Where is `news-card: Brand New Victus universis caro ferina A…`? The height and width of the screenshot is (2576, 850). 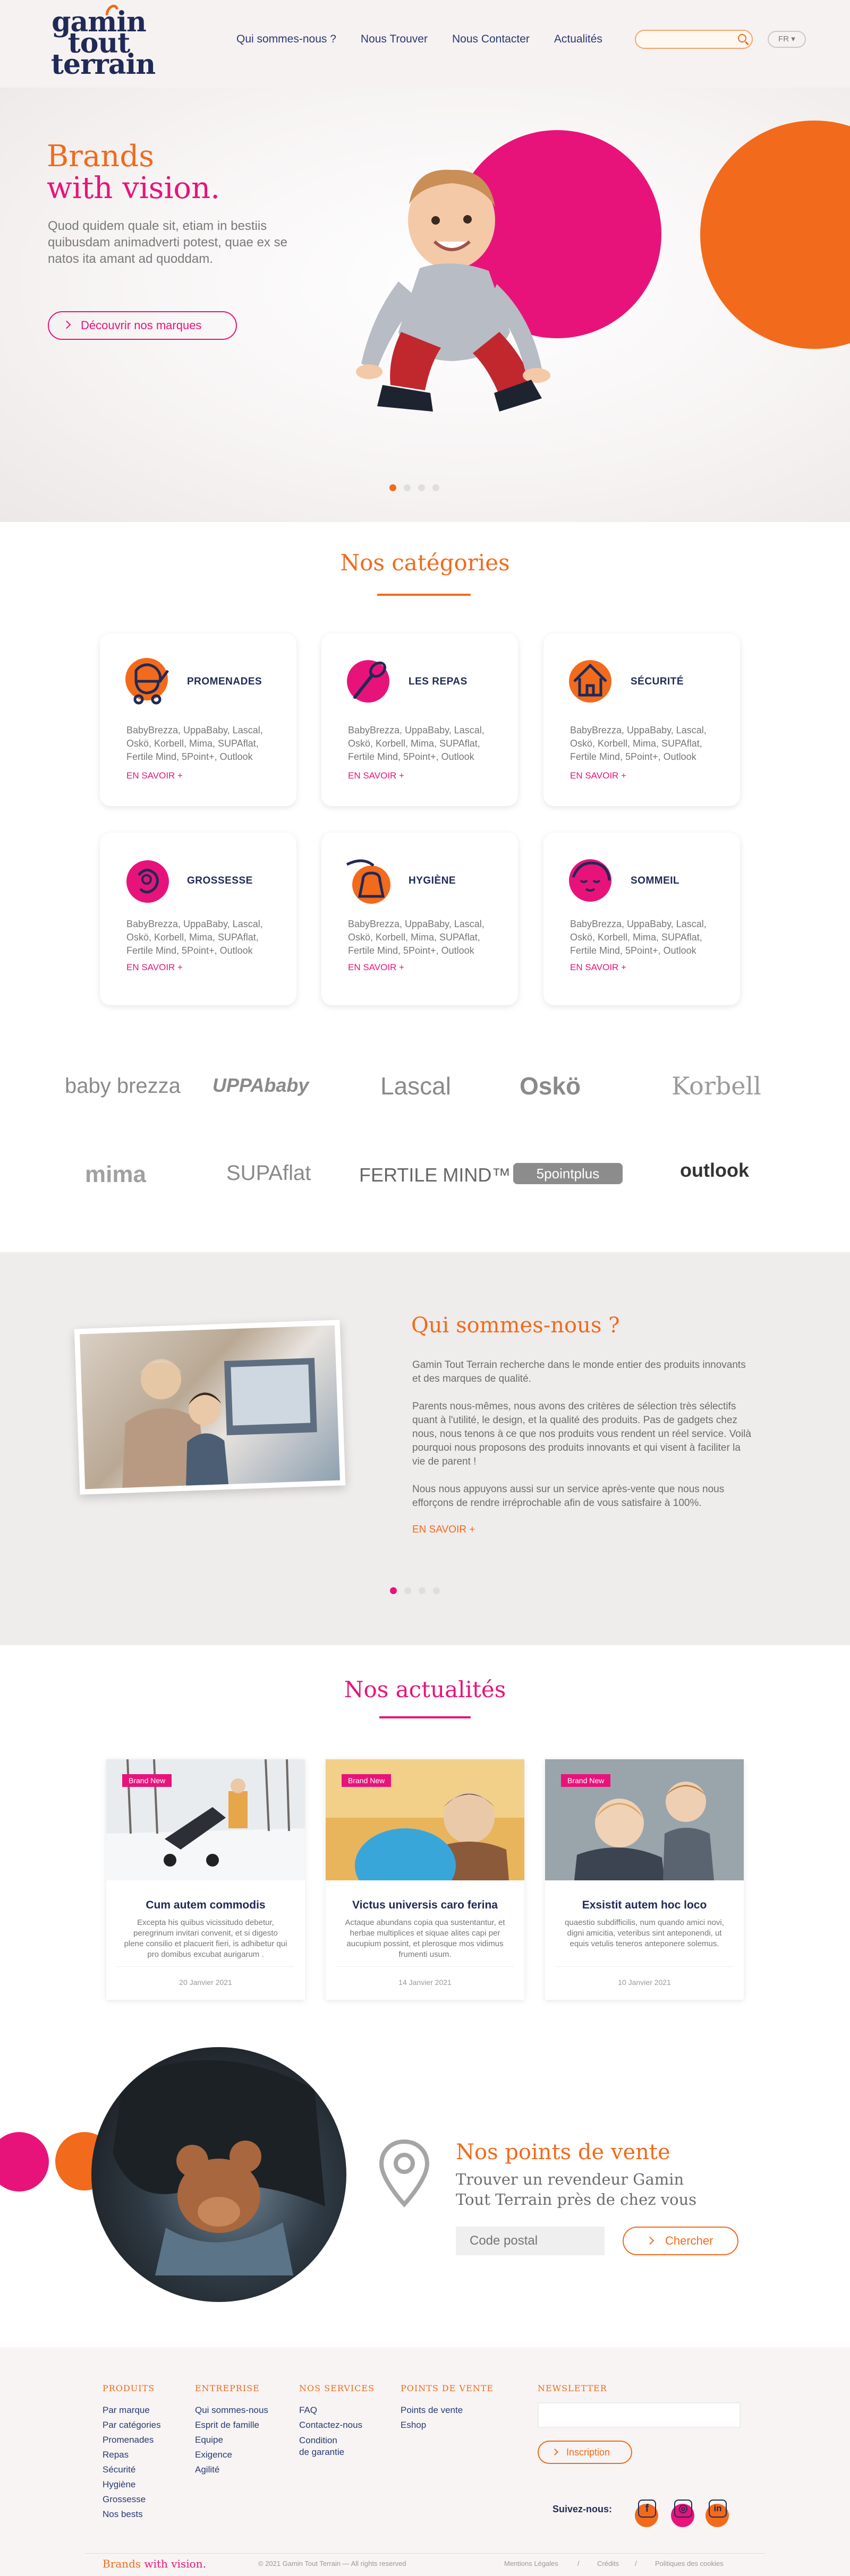 news-card: Brand New Victus universis caro ferina A… is located at coordinates (425, 1879).